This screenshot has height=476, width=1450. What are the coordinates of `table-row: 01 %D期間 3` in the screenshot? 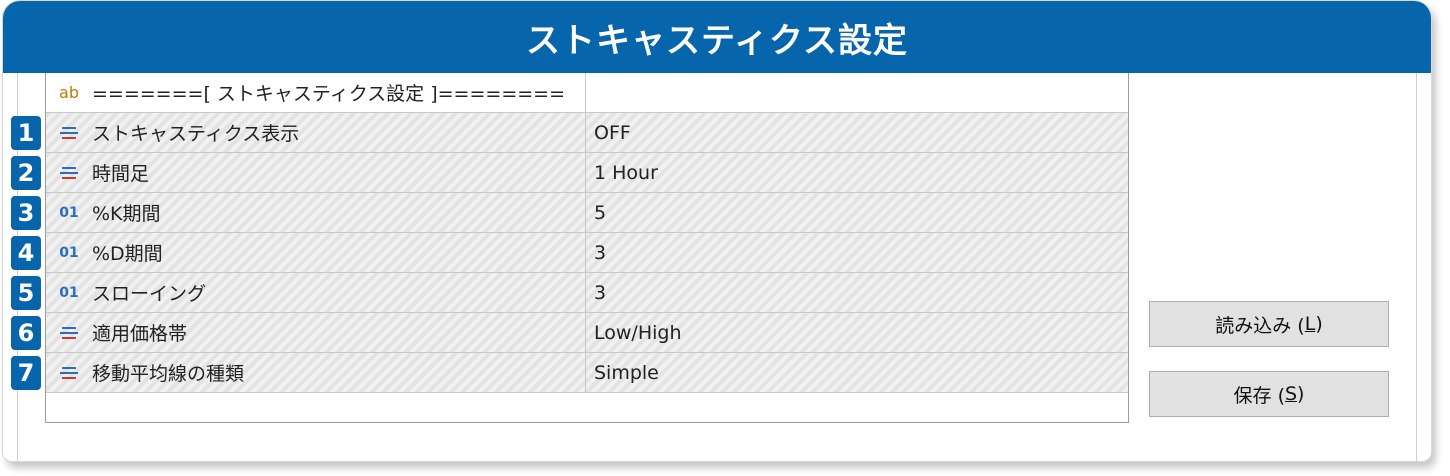 It's located at (587, 253).